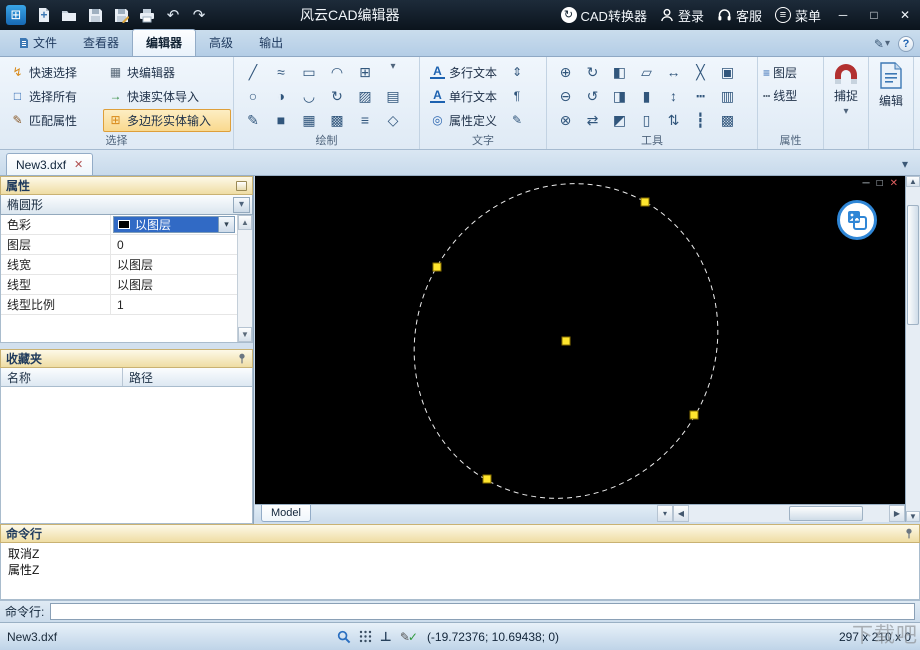 This screenshot has width=920, height=650. What do you see at coordinates (365, 120) in the screenshot?
I see `multiline-icon: ≡` at bounding box center [365, 120].